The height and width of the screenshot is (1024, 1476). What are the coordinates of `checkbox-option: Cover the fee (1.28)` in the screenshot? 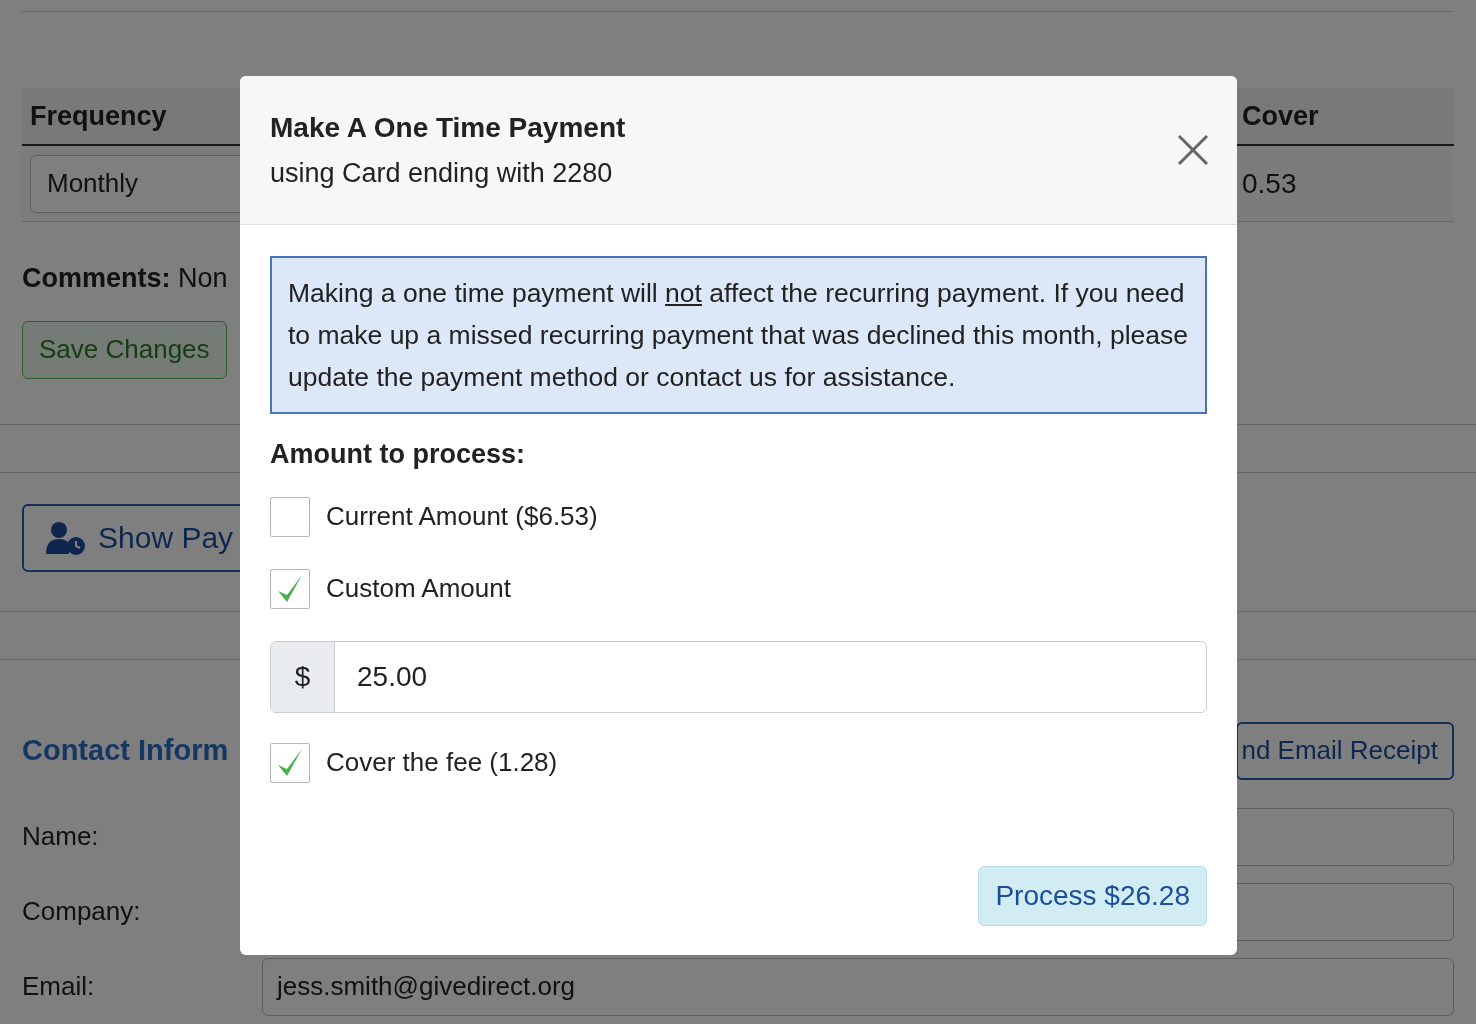 It's located at (738, 762).